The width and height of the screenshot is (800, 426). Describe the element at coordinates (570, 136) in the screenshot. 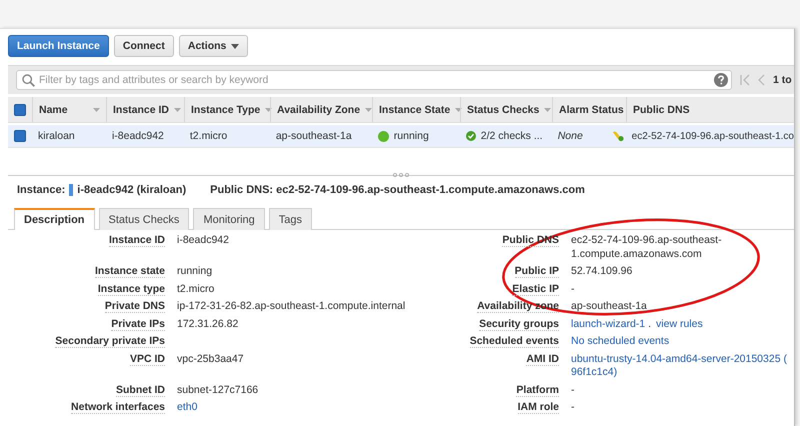

I see `table-cell: None` at that location.